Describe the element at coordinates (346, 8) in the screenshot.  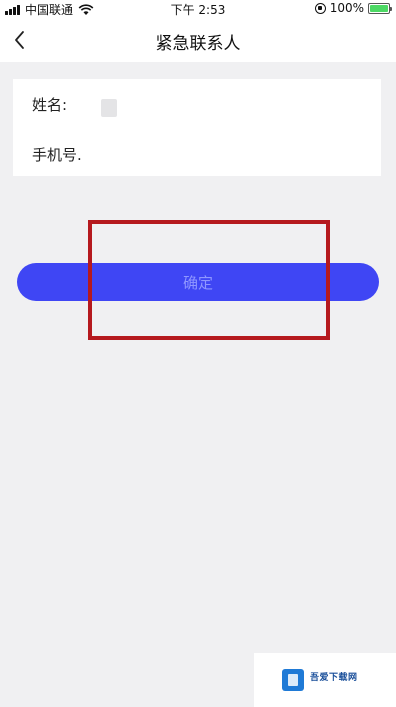
I see `battery-percent: 100%` at that location.